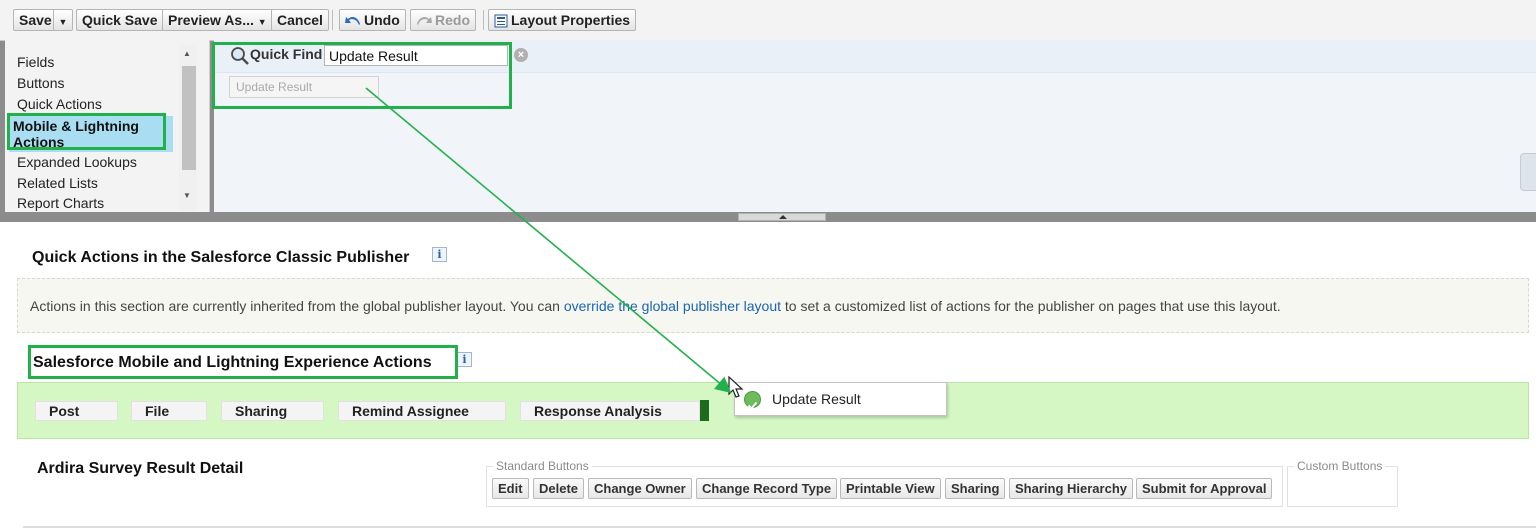  Describe the element at coordinates (816, 399) in the screenshot. I see `dragged-item-label: Update Result` at that location.